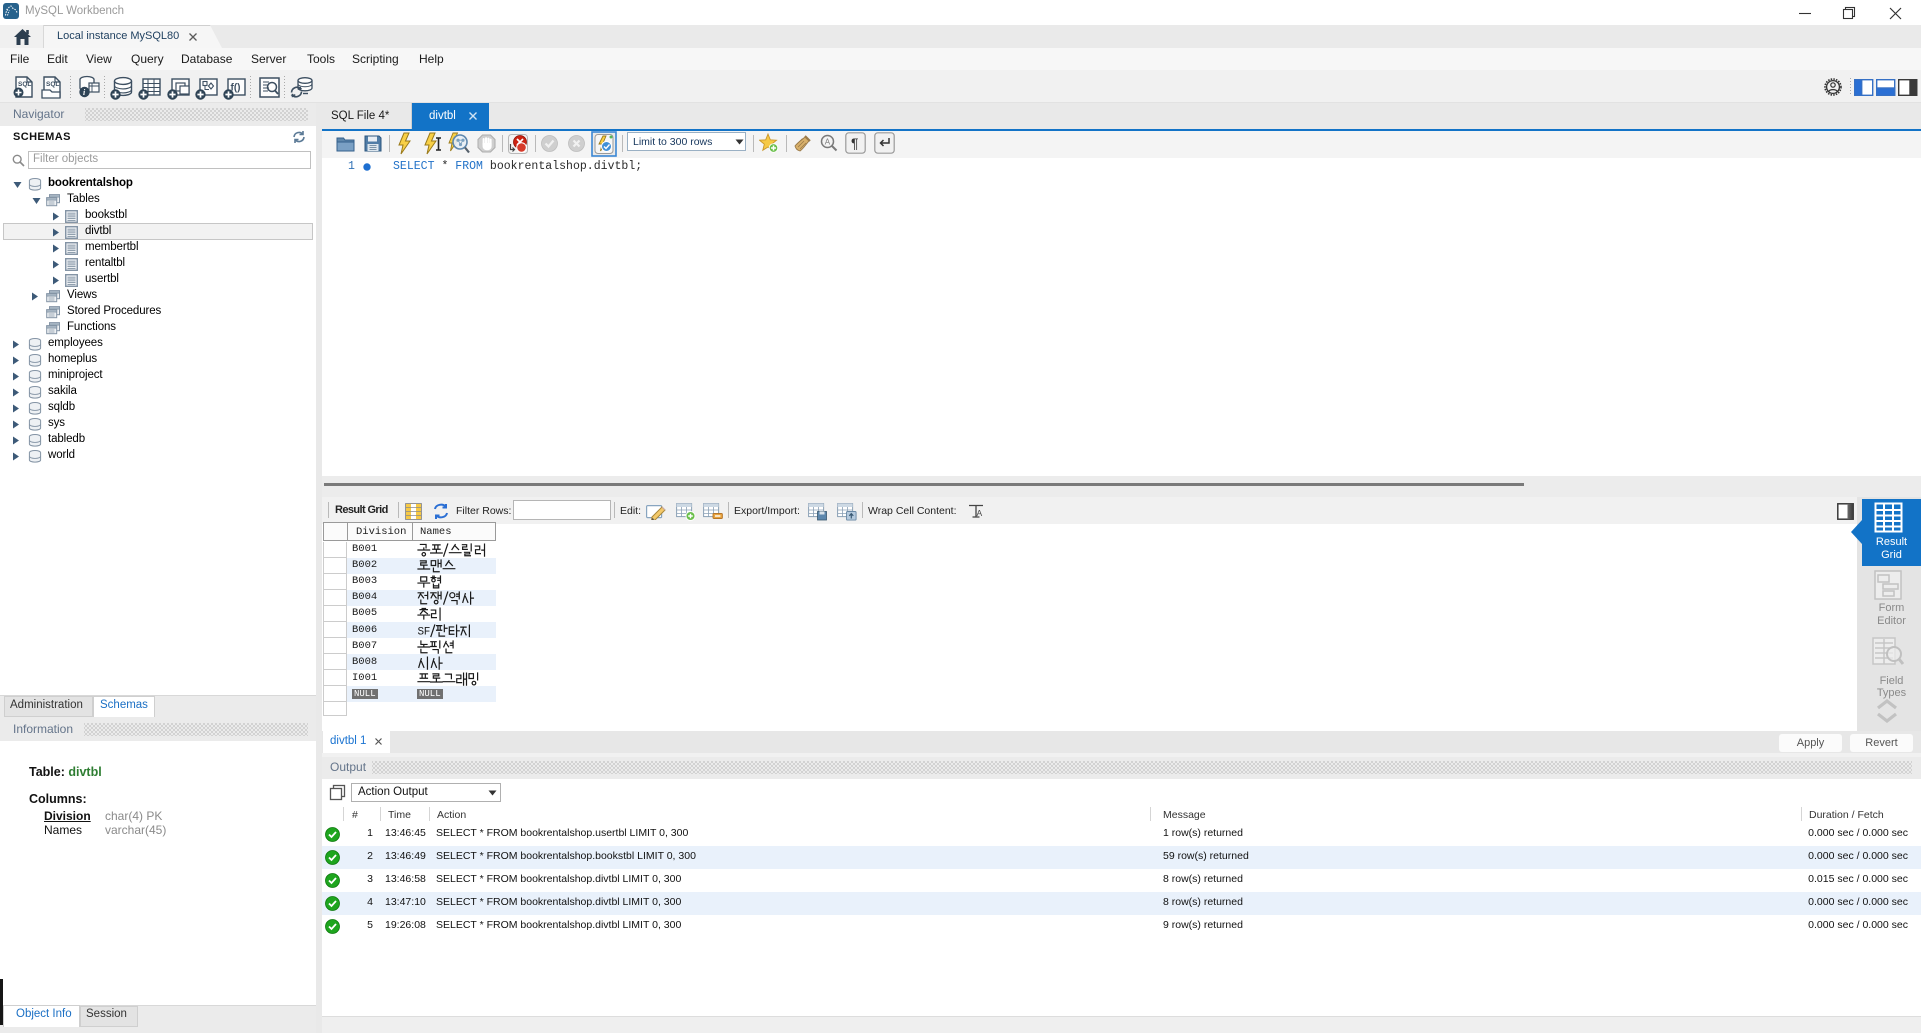 Image resolution: width=1921 pixels, height=1033 pixels. What do you see at coordinates (427, 632) in the screenshot?
I see `svg-text: F` at bounding box center [427, 632].